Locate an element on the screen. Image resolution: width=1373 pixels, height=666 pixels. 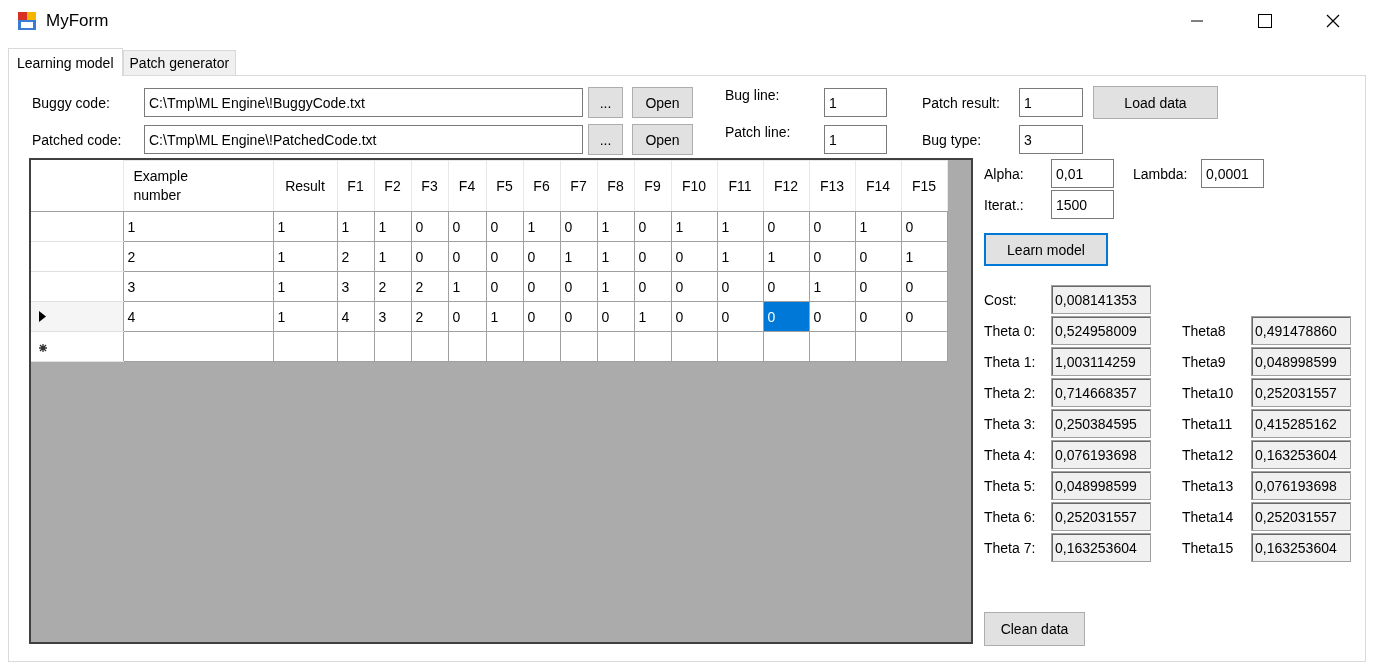
column-header: F7 is located at coordinates (578, 186).